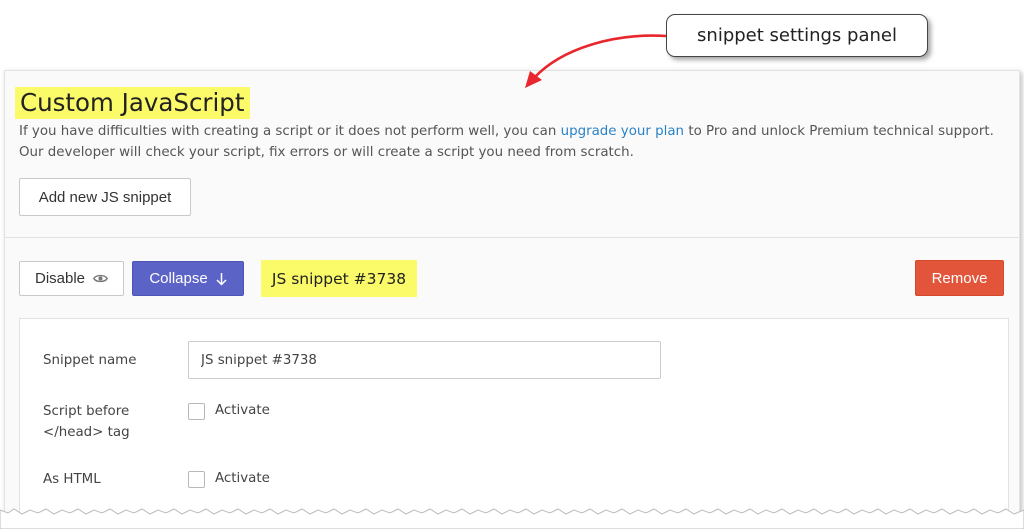  Describe the element at coordinates (242, 410) in the screenshot. I see `script-before-activate-label: Activate` at that location.